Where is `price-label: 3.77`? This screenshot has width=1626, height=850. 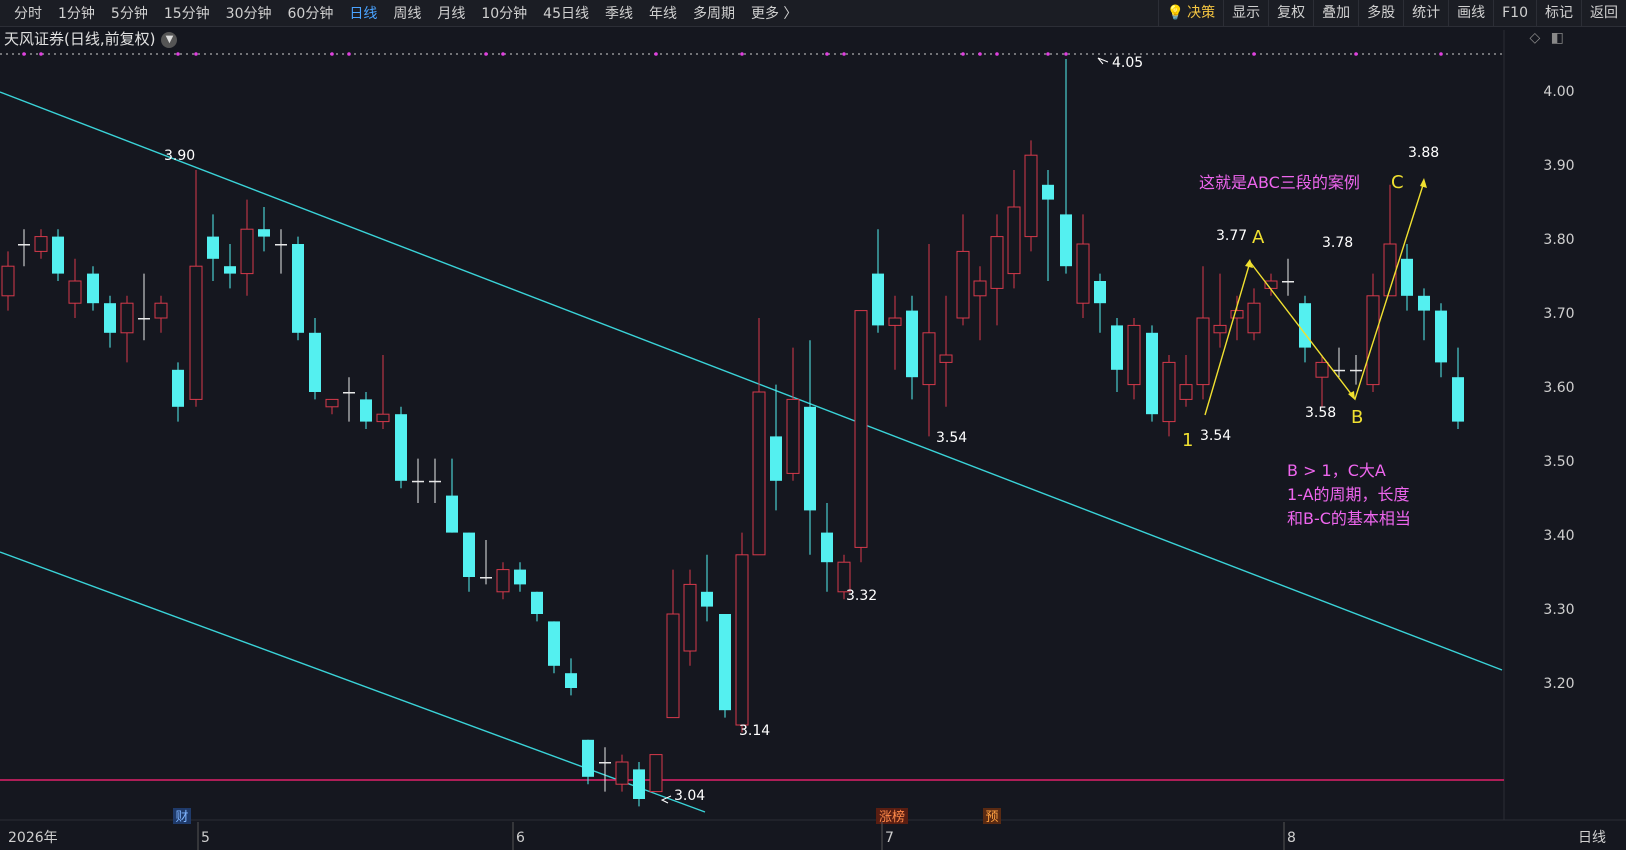 price-label: 3.77 is located at coordinates (1231, 236).